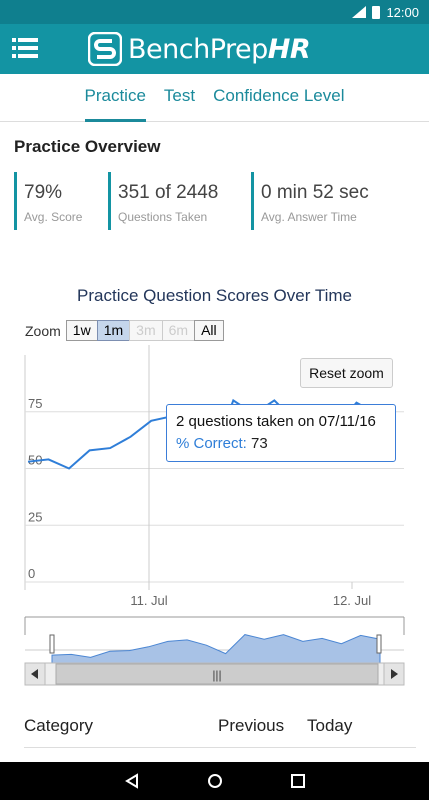  What do you see at coordinates (214, 651) in the screenshot?
I see `chart-navigator: |||` at bounding box center [214, 651].